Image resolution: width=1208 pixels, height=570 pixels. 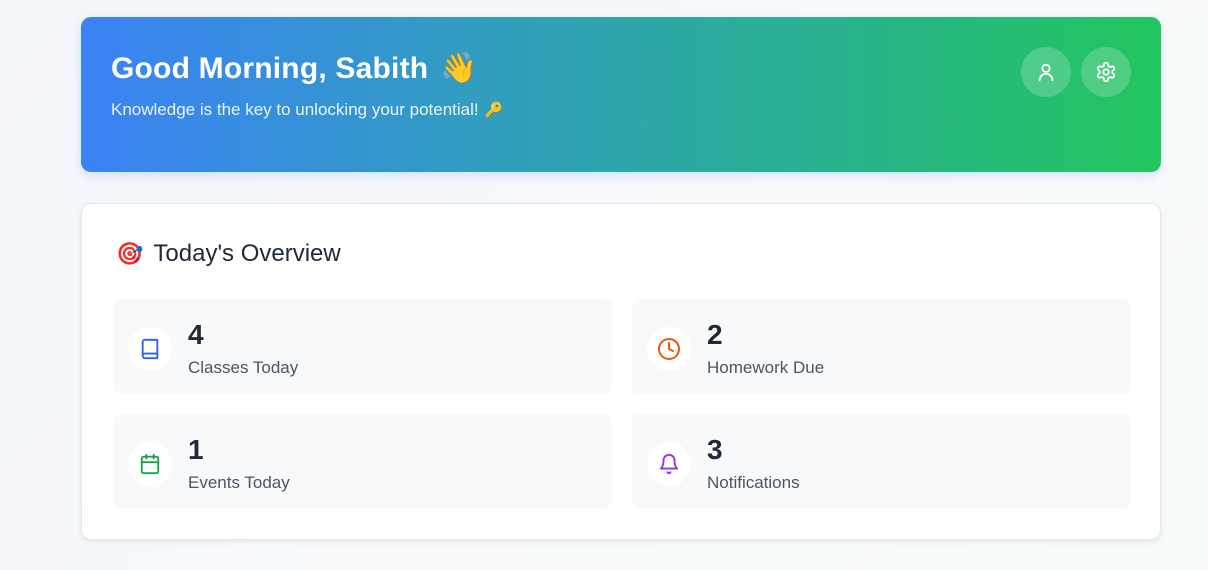 What do you see at coordinates (881, 346) in the screenshot?
I see `stat-homework-due: 2 Homework Due` at bounding box center [881, 346].